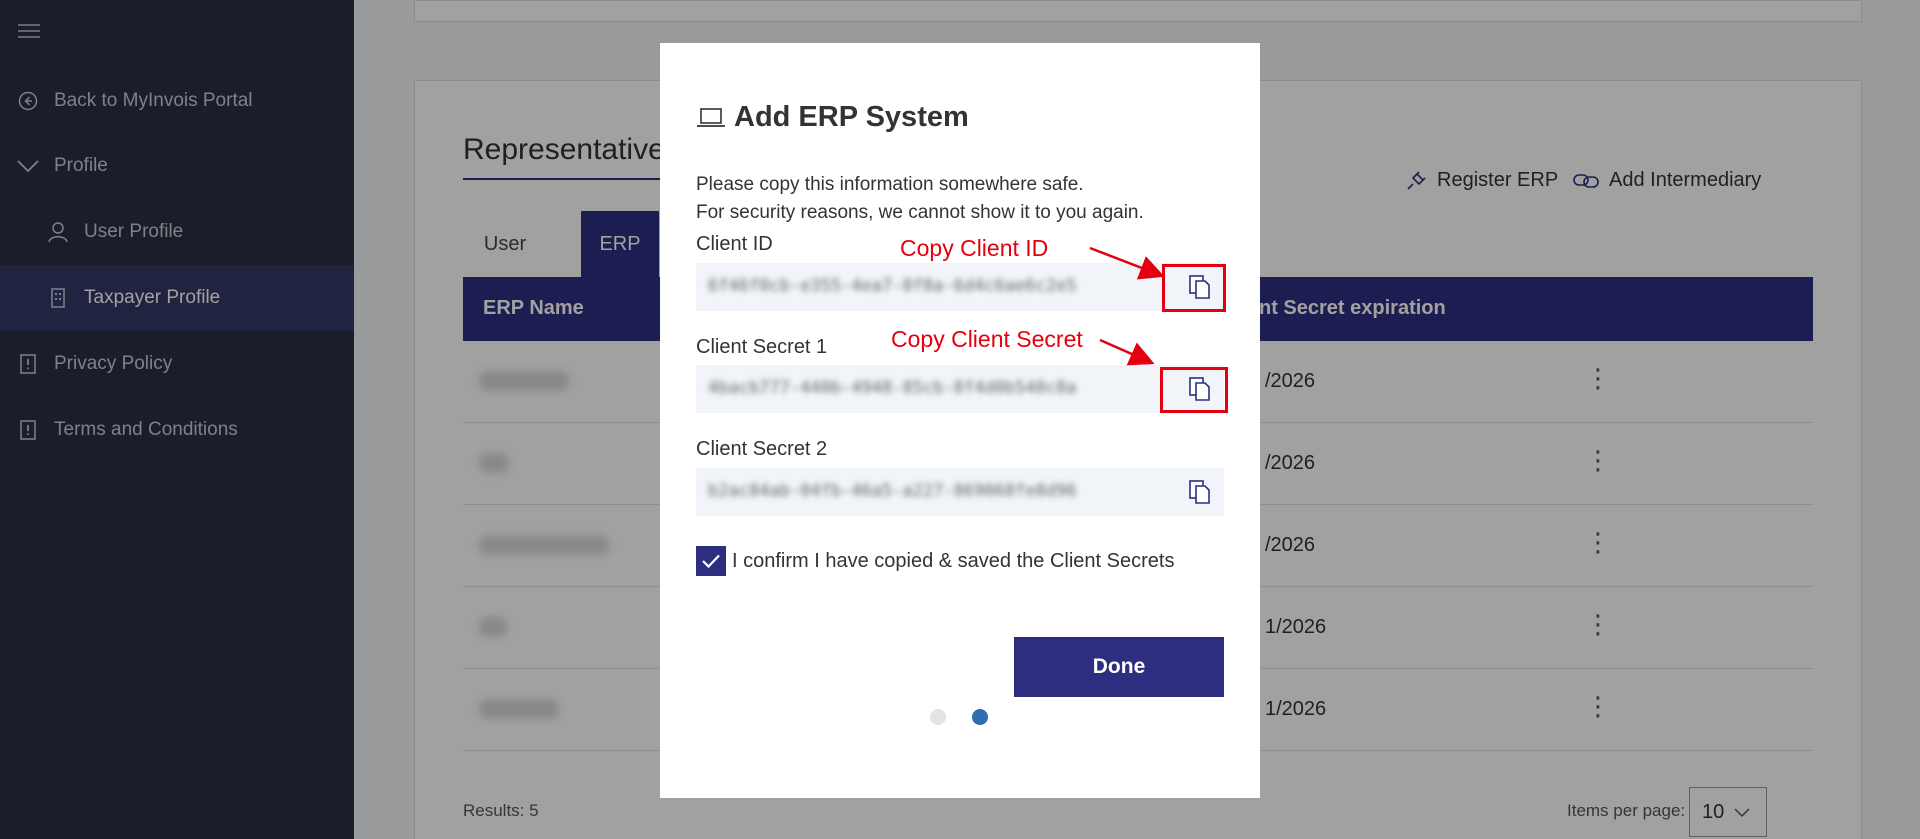  Describe the element at coordinates (892, 286) in the screenshot. I see `client-id-value: 6f46f0cb-e355-4ea7-8f8a-6d4c6ae6c2e5` at that location.